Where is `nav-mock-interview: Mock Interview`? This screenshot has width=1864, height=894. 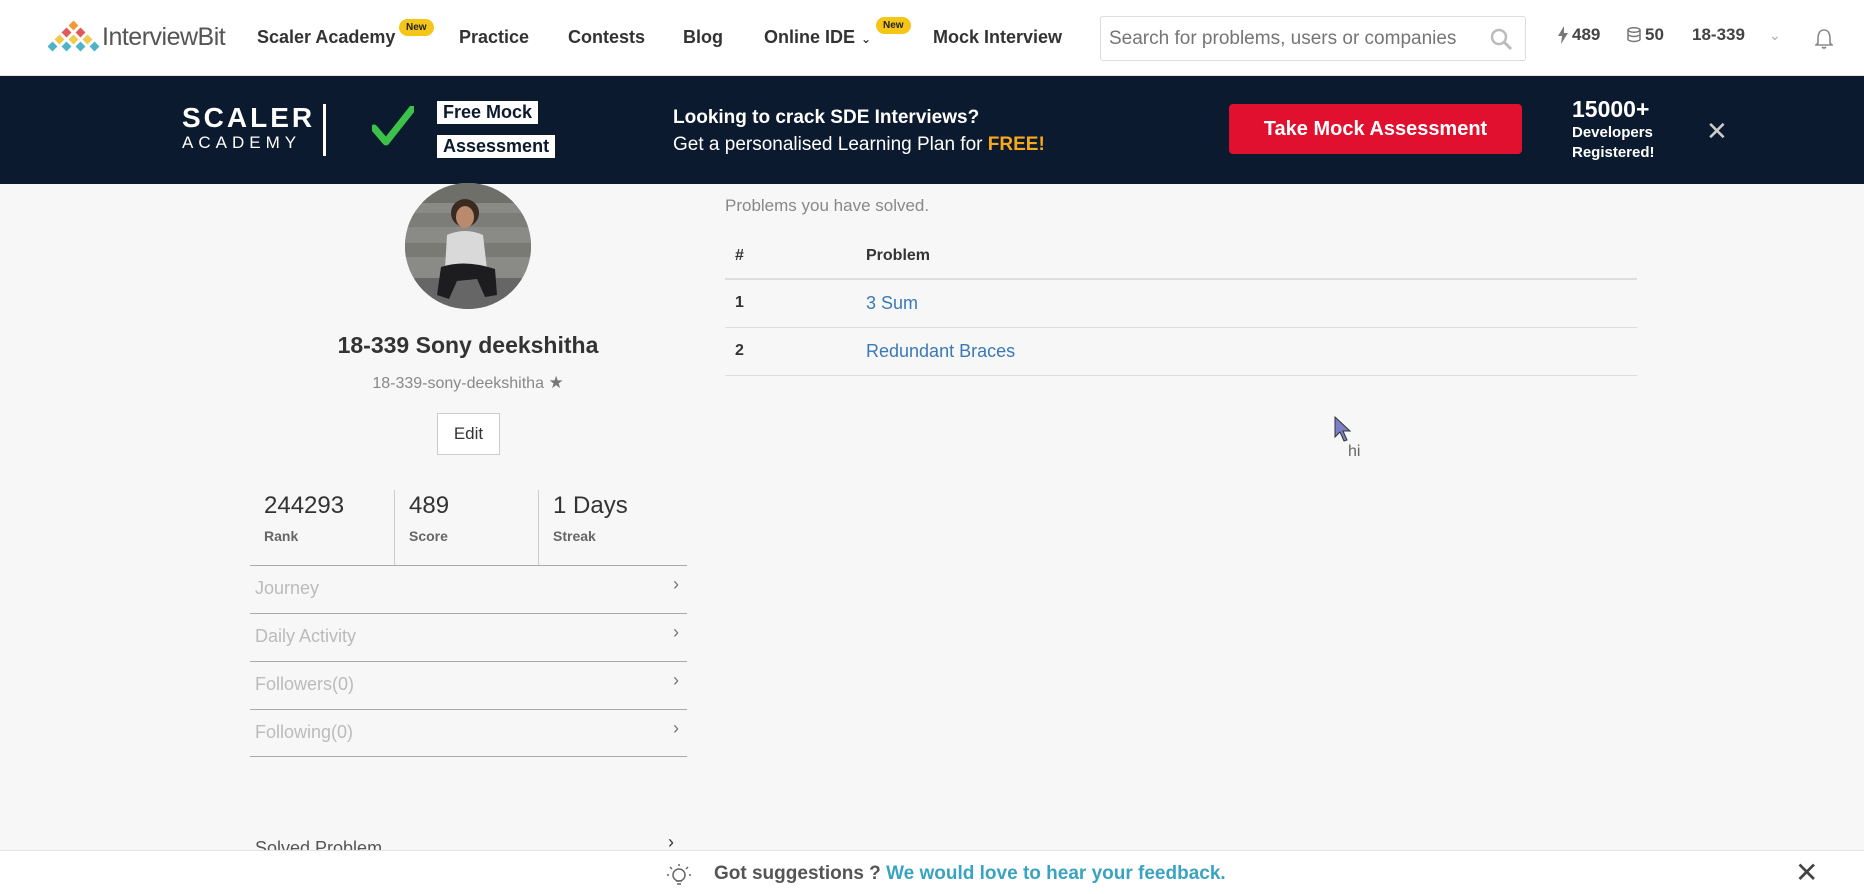 nav-mock-interview: Mock Interview is located at coordinates (997, 37).